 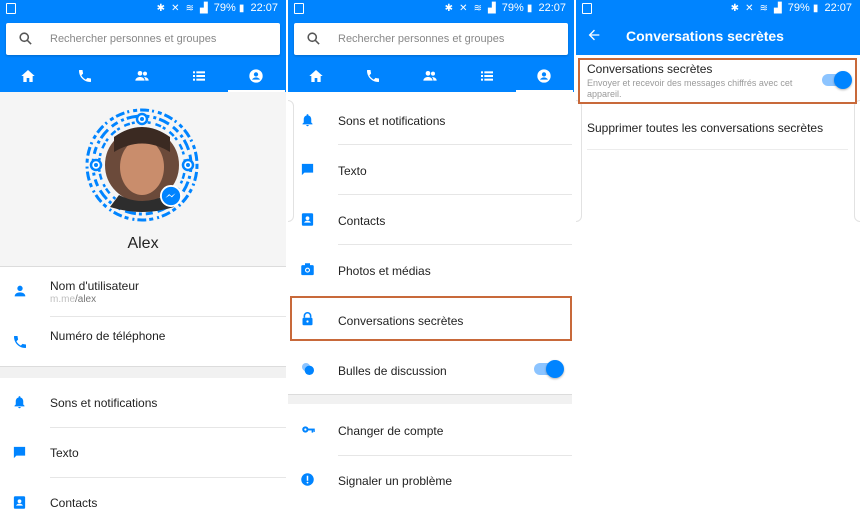 What do you see at coordinates (392, 121) in the screenshot?
I see `settings-item-label: Sons et notifications` at bounding box center [392, 121].